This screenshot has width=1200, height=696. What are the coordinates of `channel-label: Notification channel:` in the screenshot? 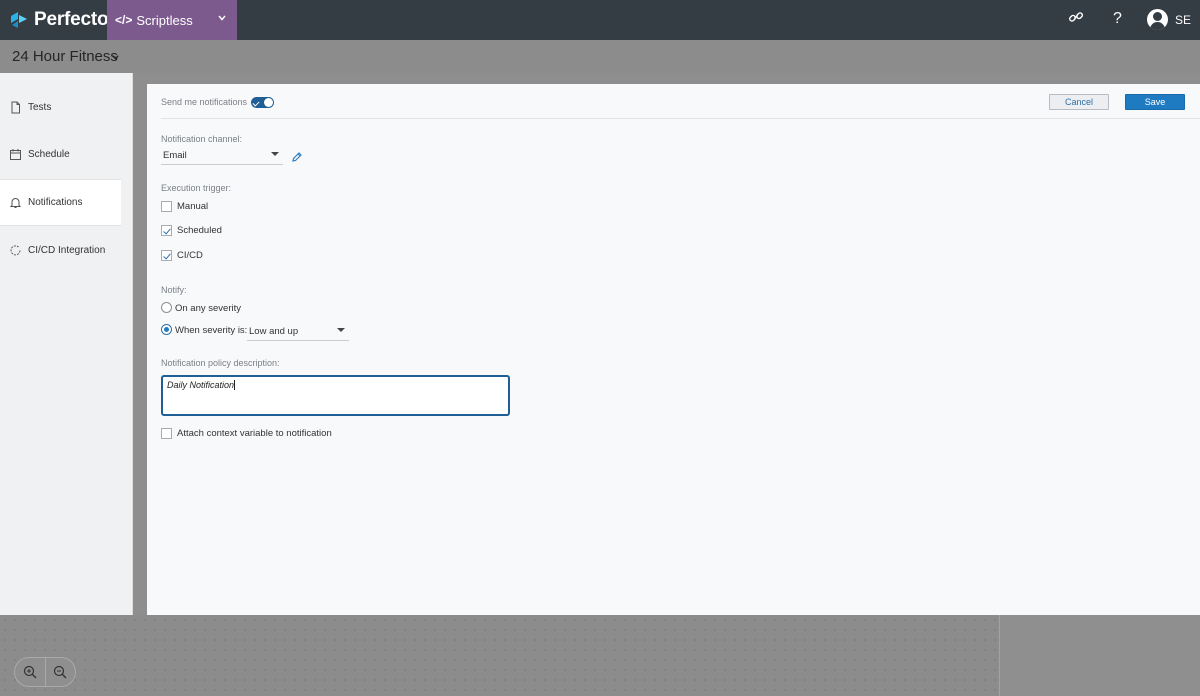 It's located at (201, 139).